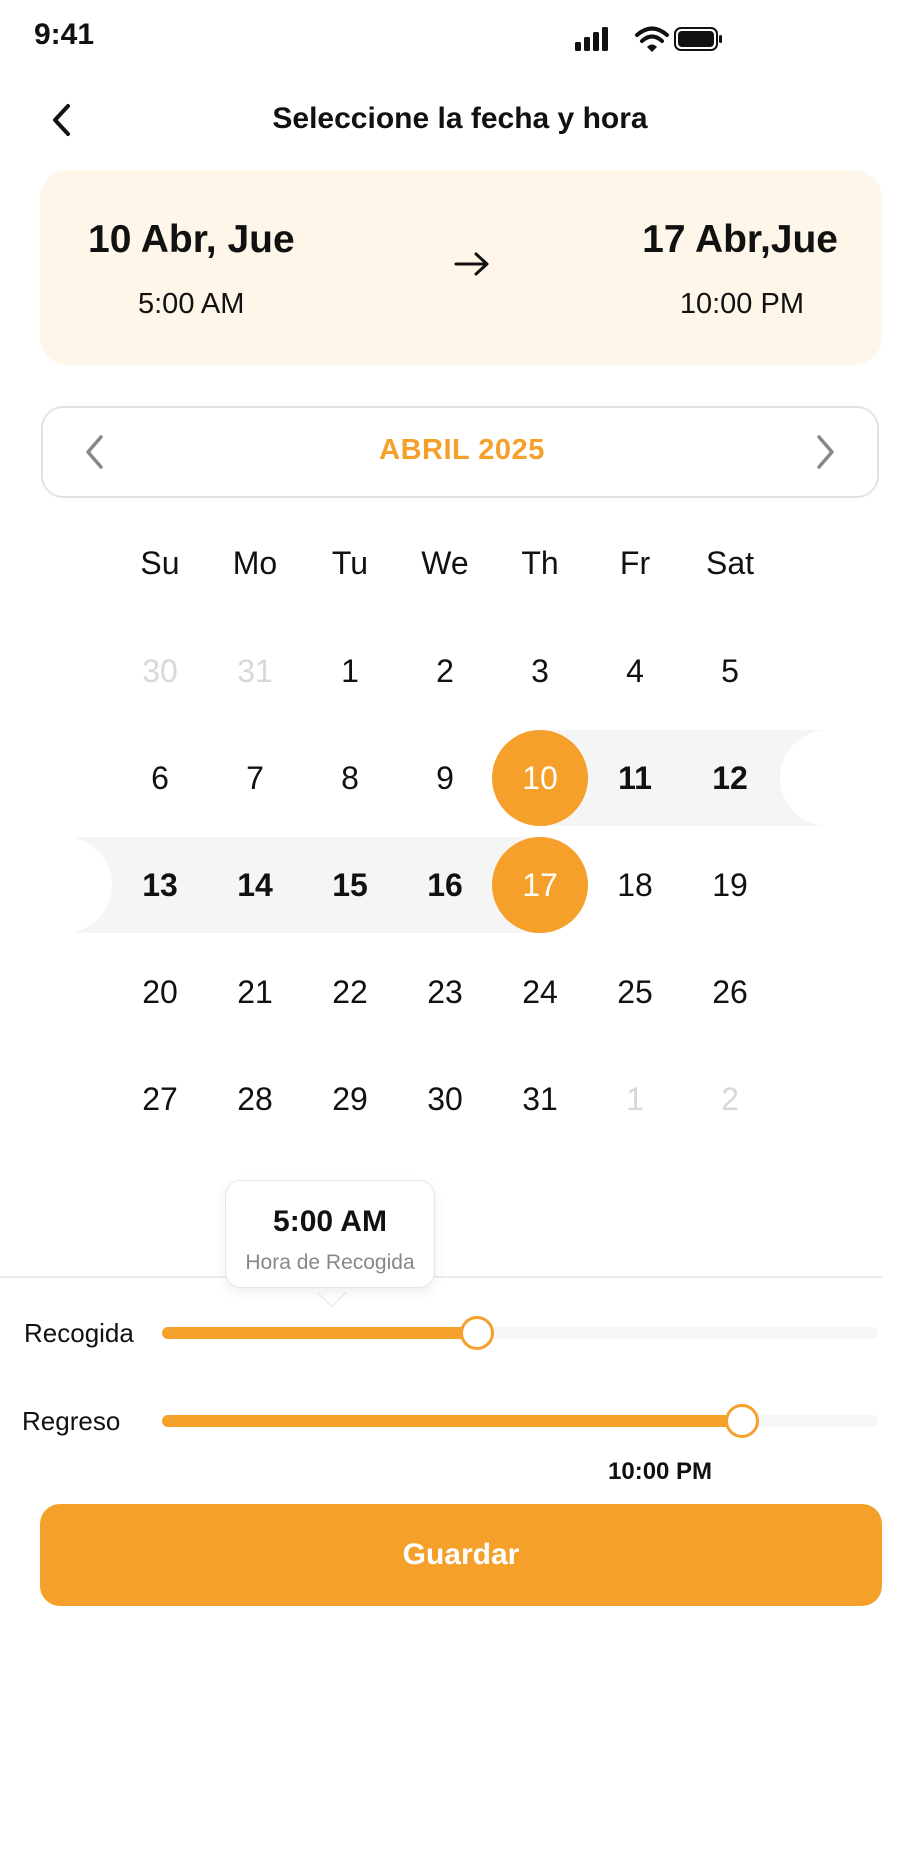 This screenshot has height=1864, width=920. What do you see at coordinates (330, 1262) in the screenshot?
I see `tooltip-label: Hora de Recogida` at bounding box center [330, 1262].